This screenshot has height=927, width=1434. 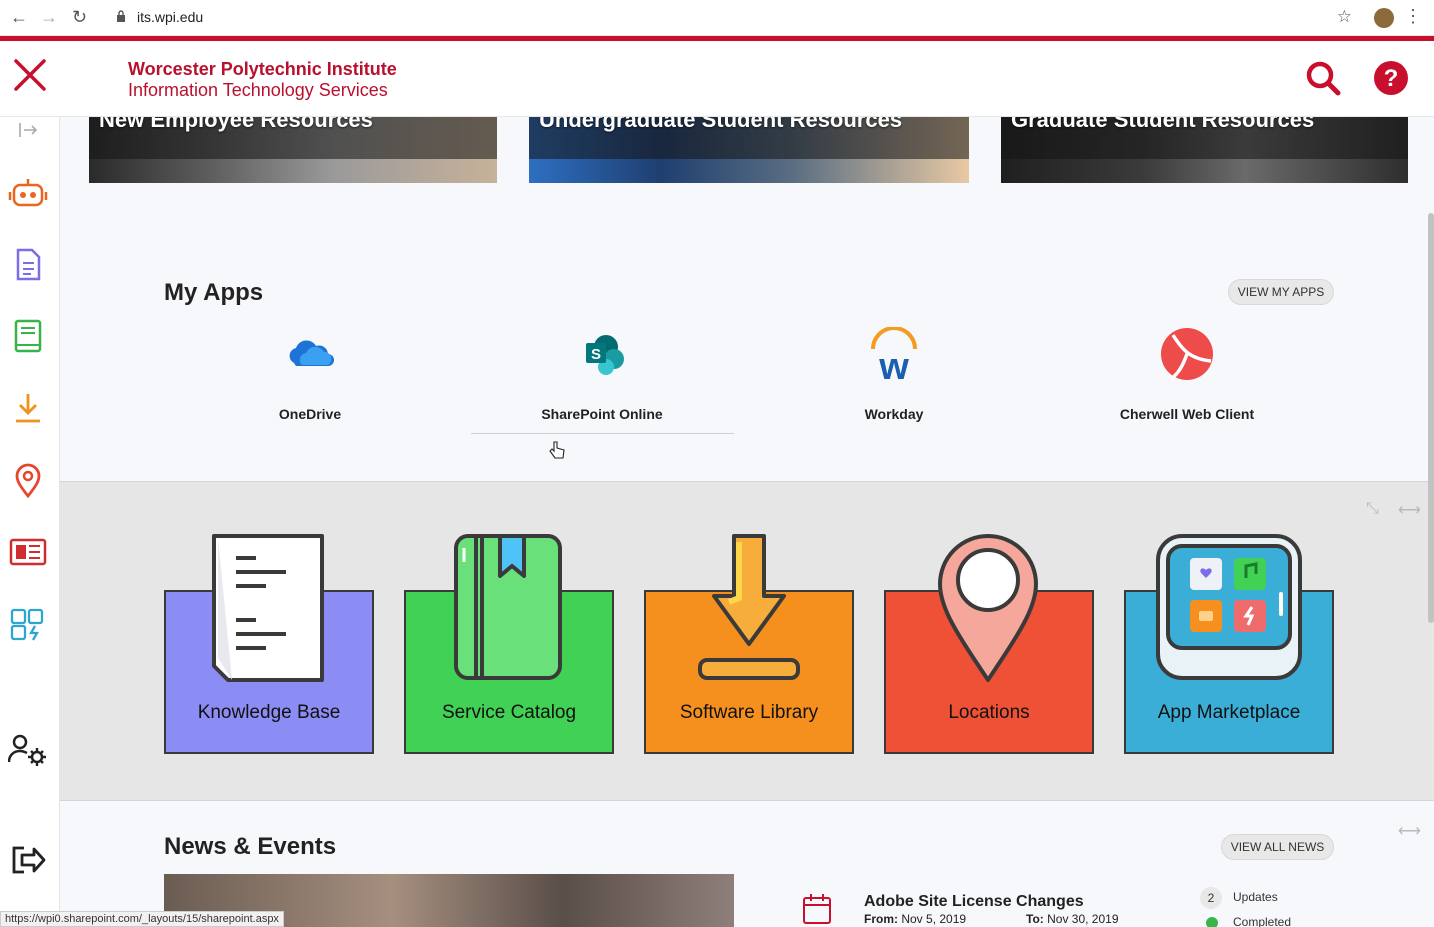 I want to click on event-to-label: To:, so click(x=1035, y=919).